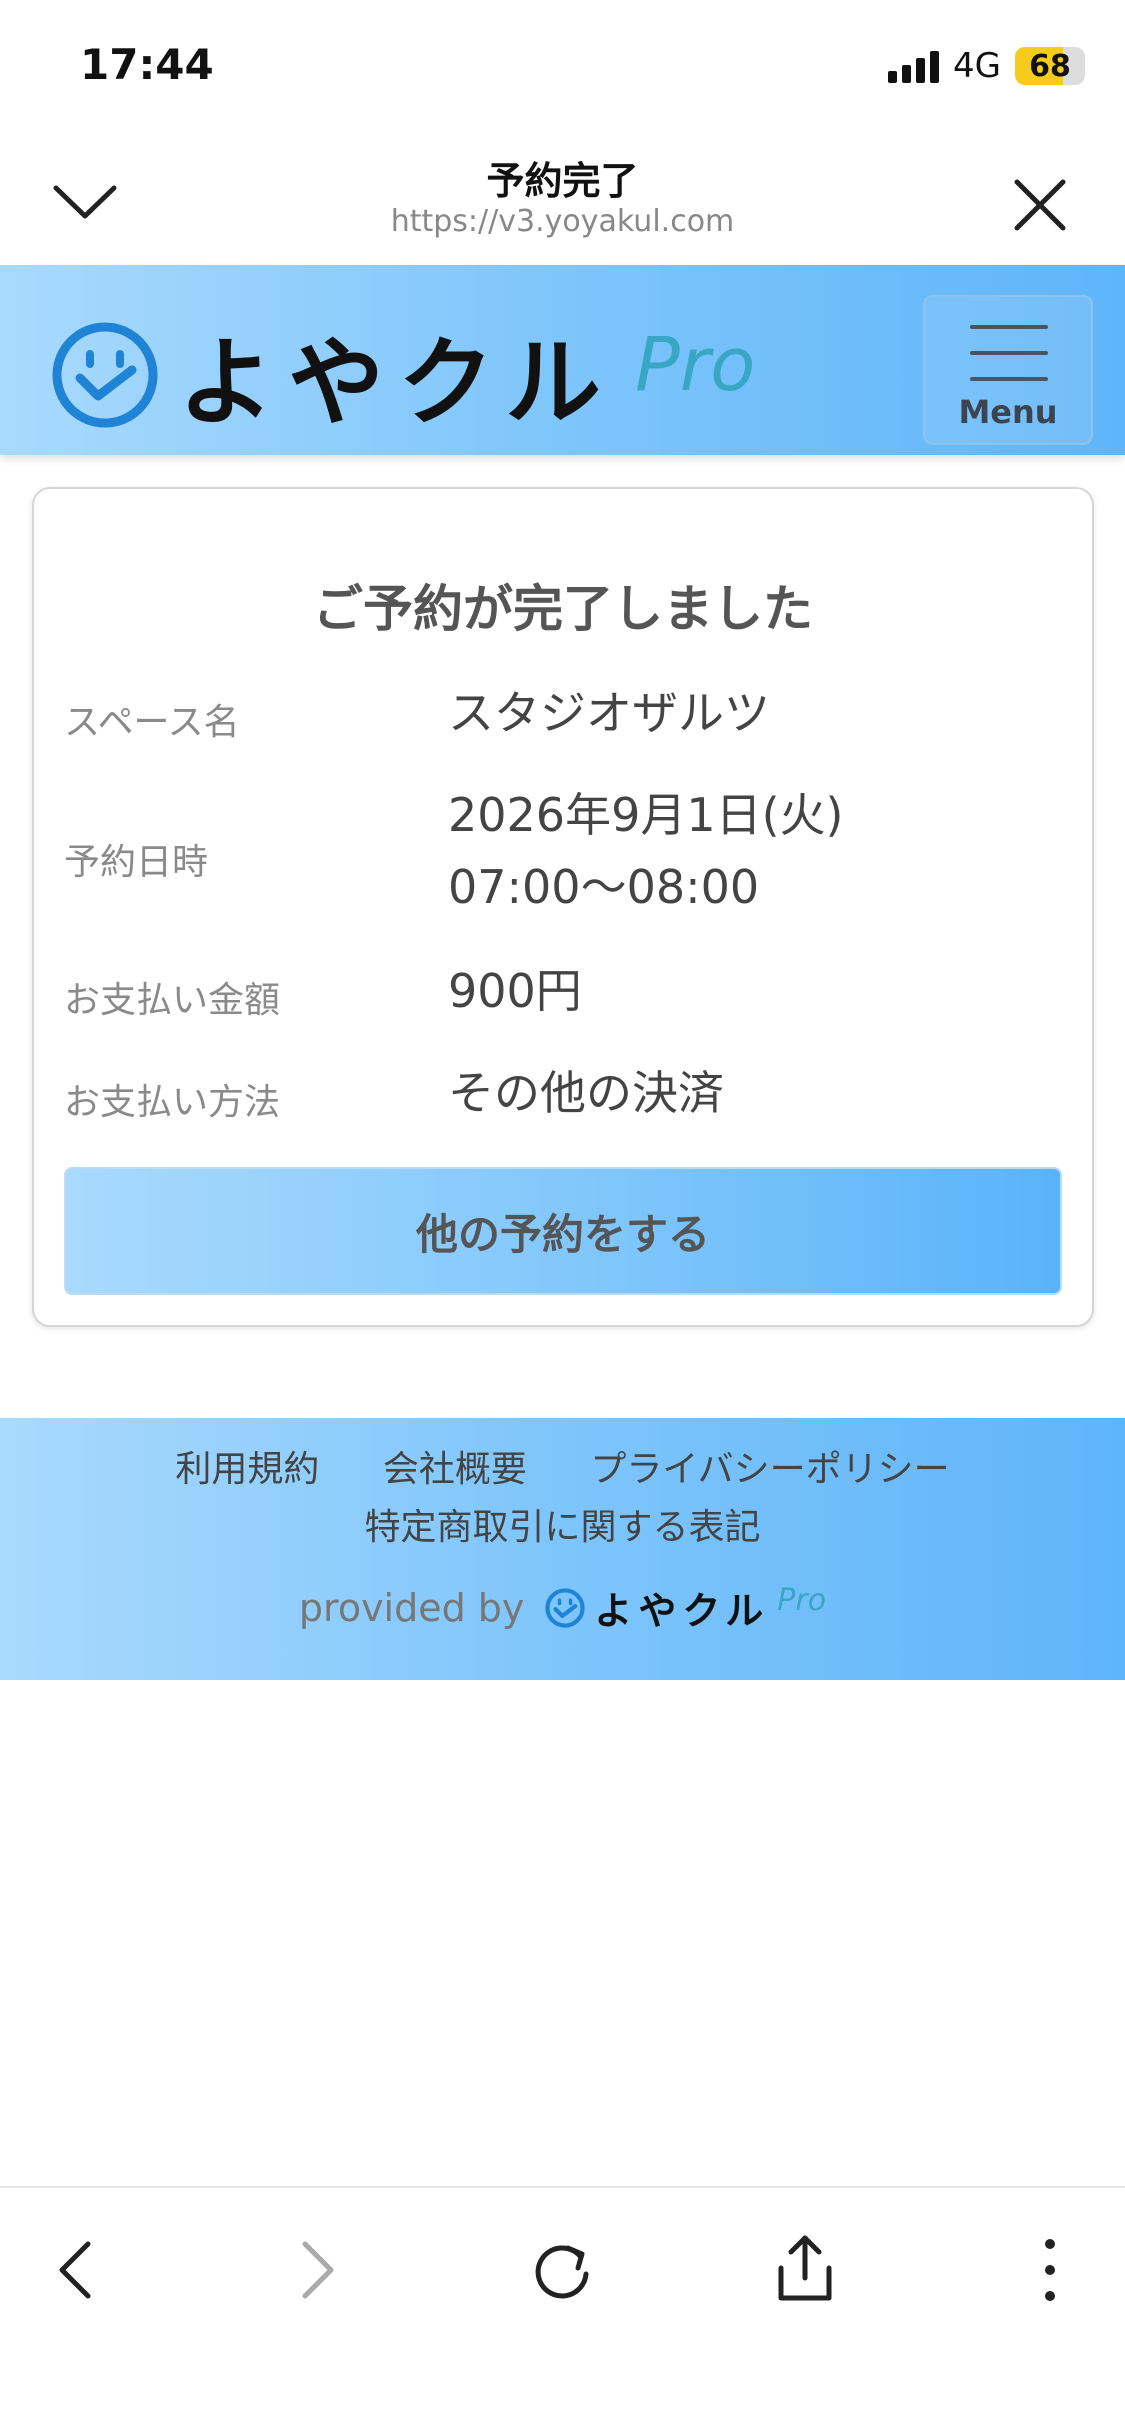 Image resolution: width=1125 pixels, height=2436 pixels. What do you see at coordinates (914, 66) in the screenshot?
I see `signal-icon` at bounding box center [914, 66].